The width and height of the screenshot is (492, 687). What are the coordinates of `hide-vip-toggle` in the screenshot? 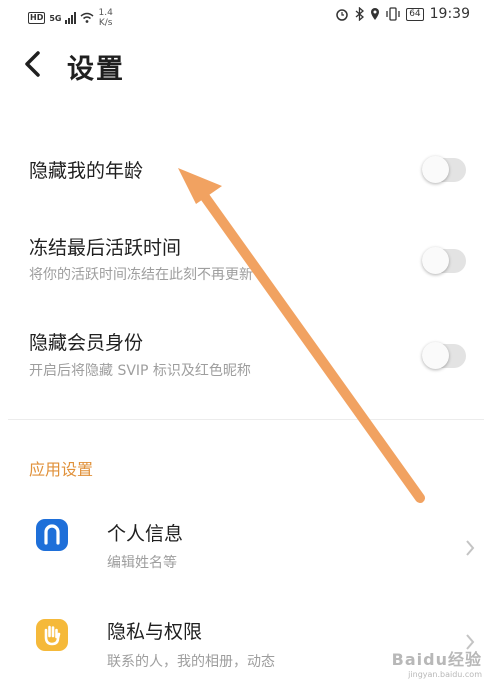 It's located at (444, 355).